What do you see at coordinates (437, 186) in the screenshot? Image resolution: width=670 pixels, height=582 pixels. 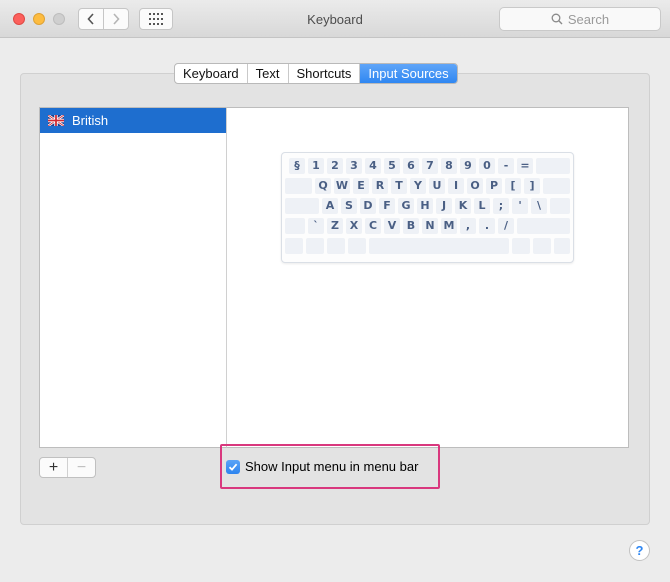 I see `keyboard-key: U` at bounding box center [437, 186].